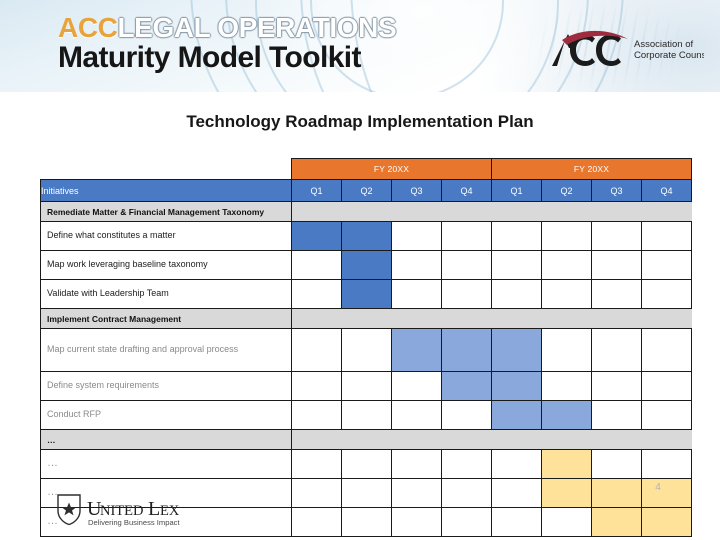 This screenshot has height=540, width=720. I want to click on brand-line-1: ACCLEGAL OPERATIONS, so click(227, 27).